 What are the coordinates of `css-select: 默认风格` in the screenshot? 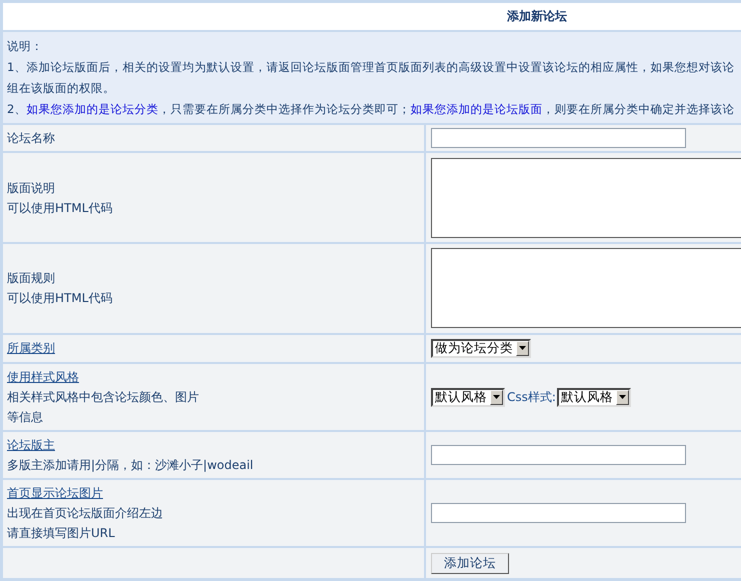 It's located at (593, 397).